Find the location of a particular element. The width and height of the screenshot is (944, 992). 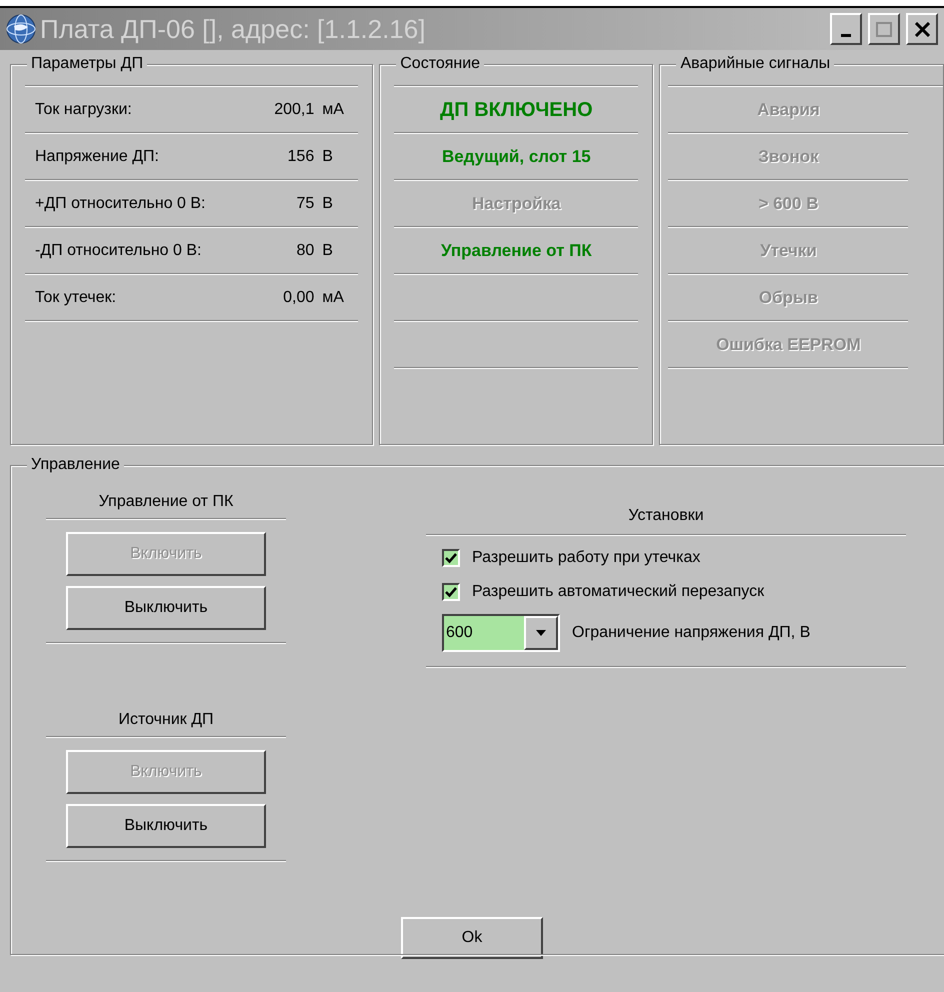

group-title: Параметры ДП is located at coordinates (87, 64).